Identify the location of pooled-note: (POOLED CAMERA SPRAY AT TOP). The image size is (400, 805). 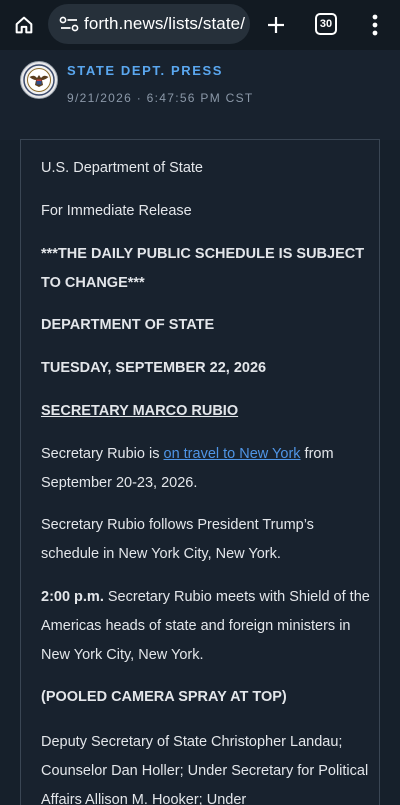
(164, 697).